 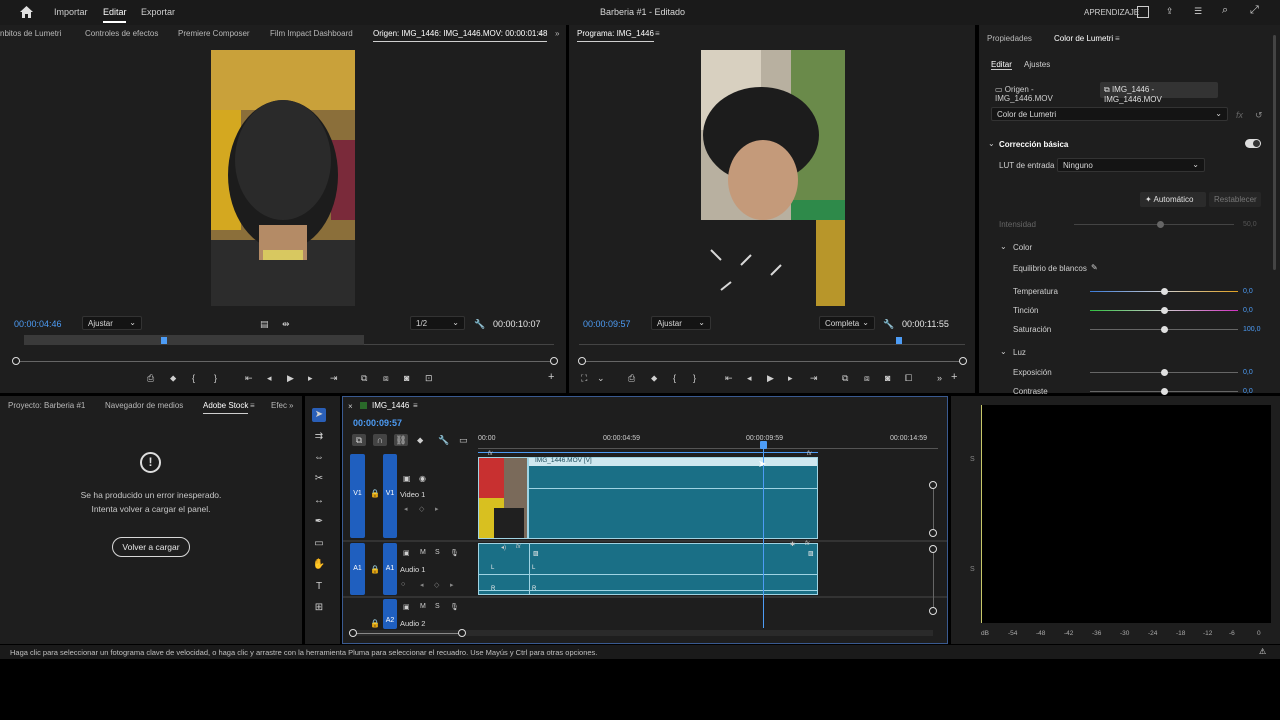 I want to click on fx-icon: fx, so click(x=1239, y=115).